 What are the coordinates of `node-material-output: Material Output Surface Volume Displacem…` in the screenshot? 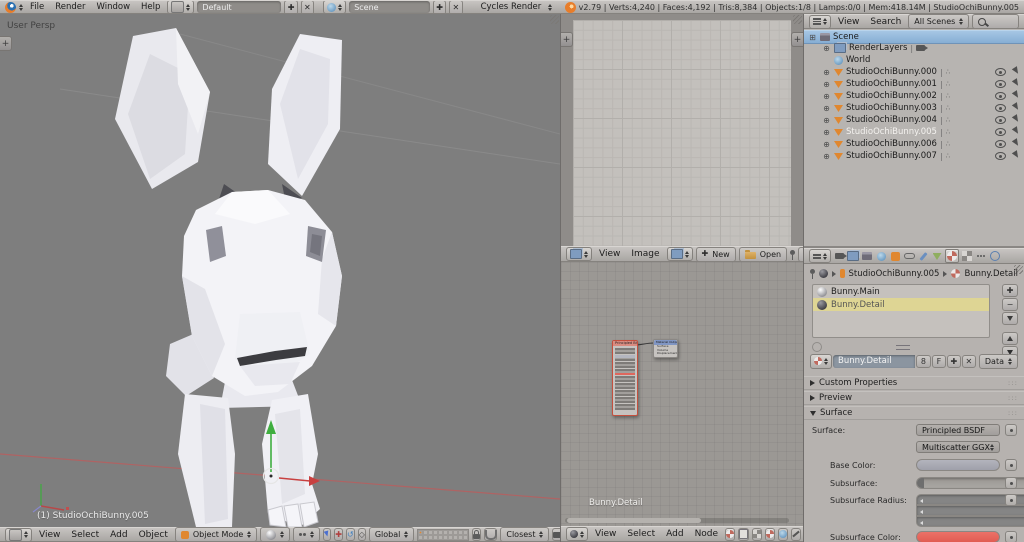 It's located at (665, 348).